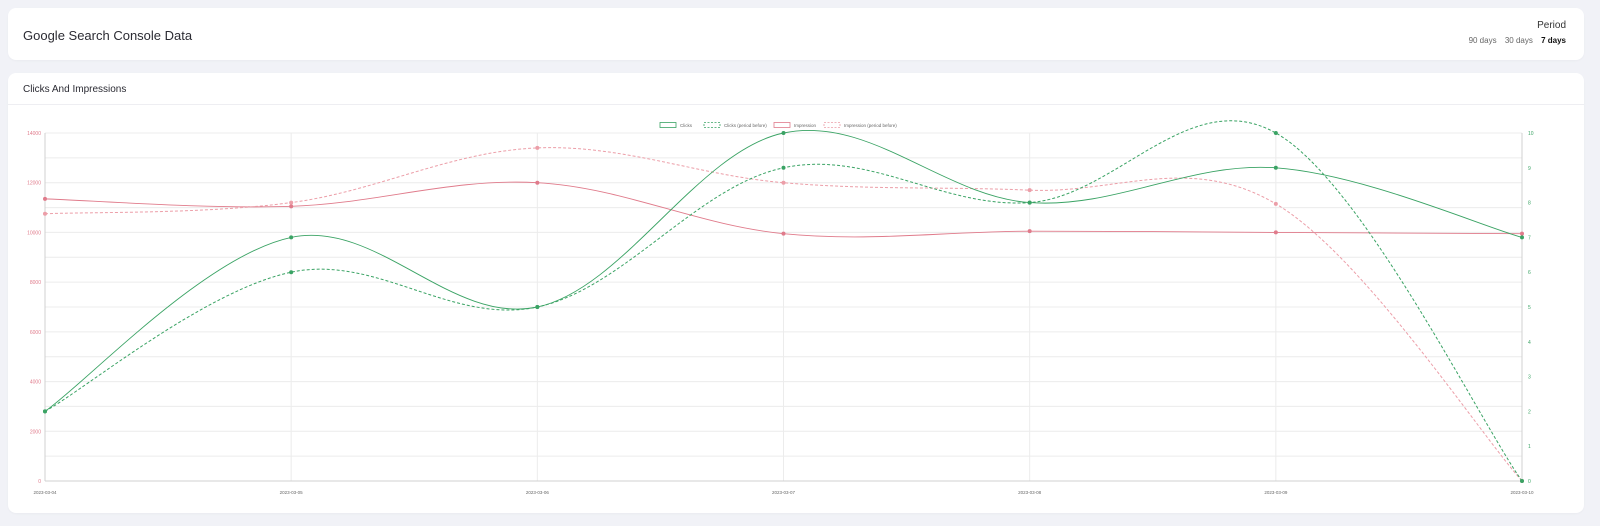 This screenshot has width=1600, height=526. What do you see at coordinates (870, 125) in the screenshot?
I see `legend-label: Impression (period before)` at bounding box center [870, 125].